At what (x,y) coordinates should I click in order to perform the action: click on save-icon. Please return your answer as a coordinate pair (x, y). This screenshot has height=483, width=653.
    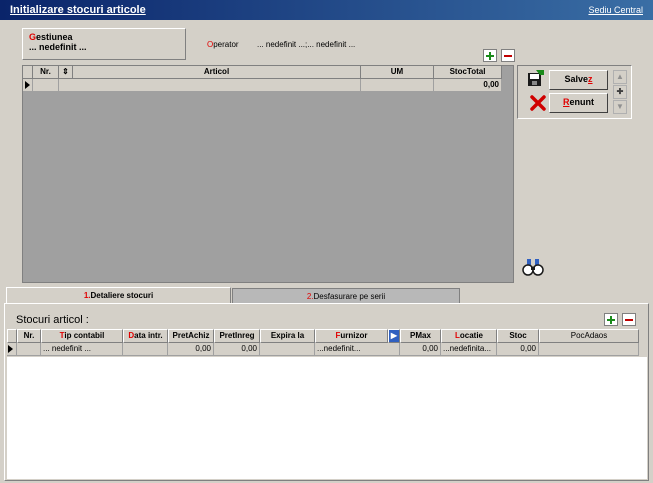
    Looking at the image, I should click on (536, 78).